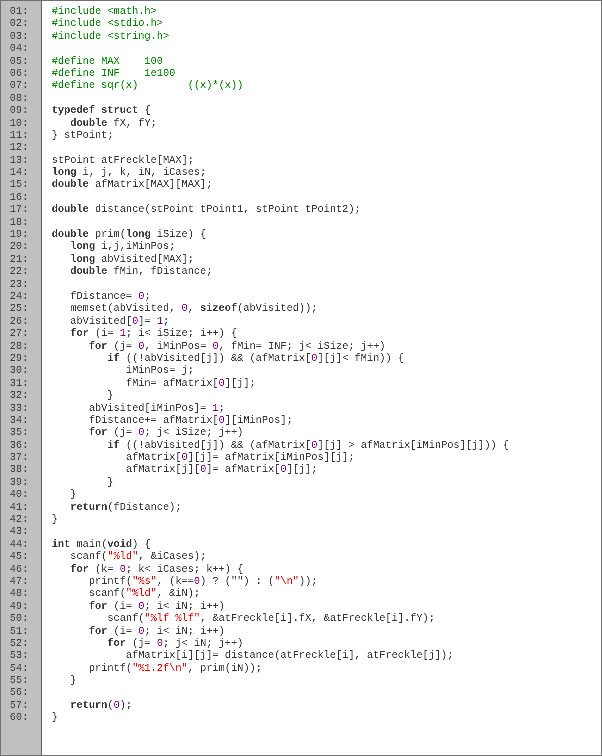 This screenshot has height=756, width=602. What do you see at coordinates (19, 545) in the screenshot?
I see `line-number: 44:` at bounding box center [19, 545].